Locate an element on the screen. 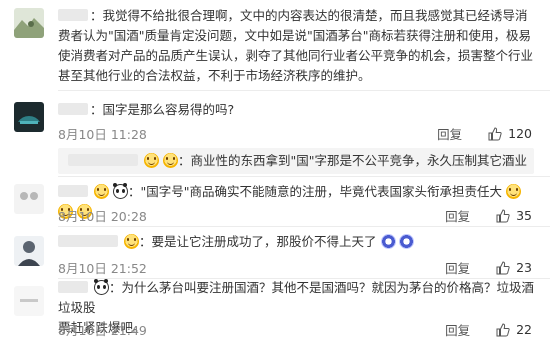  like-count: 120 is located at coordinates (520, 133).